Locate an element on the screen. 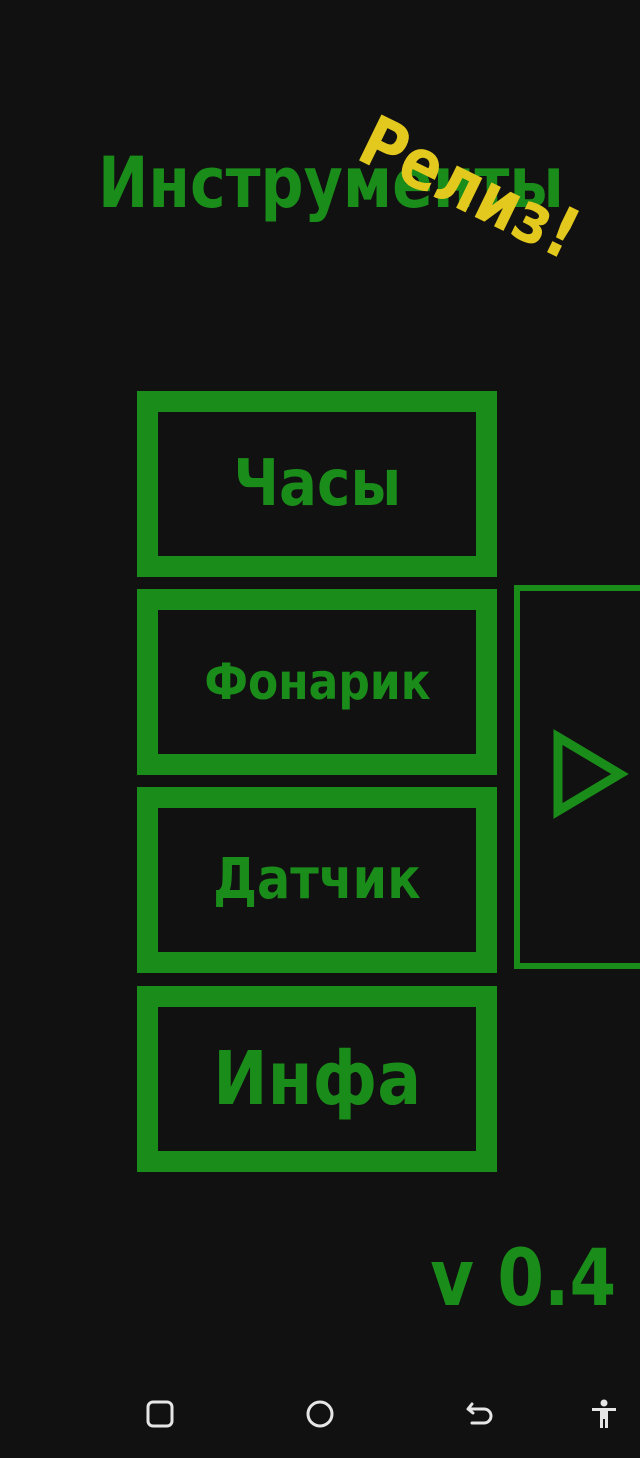 The height and width of the screenshot is (1458, 640). sensor-button-label: Датчик is located at coordinates (317, 879).